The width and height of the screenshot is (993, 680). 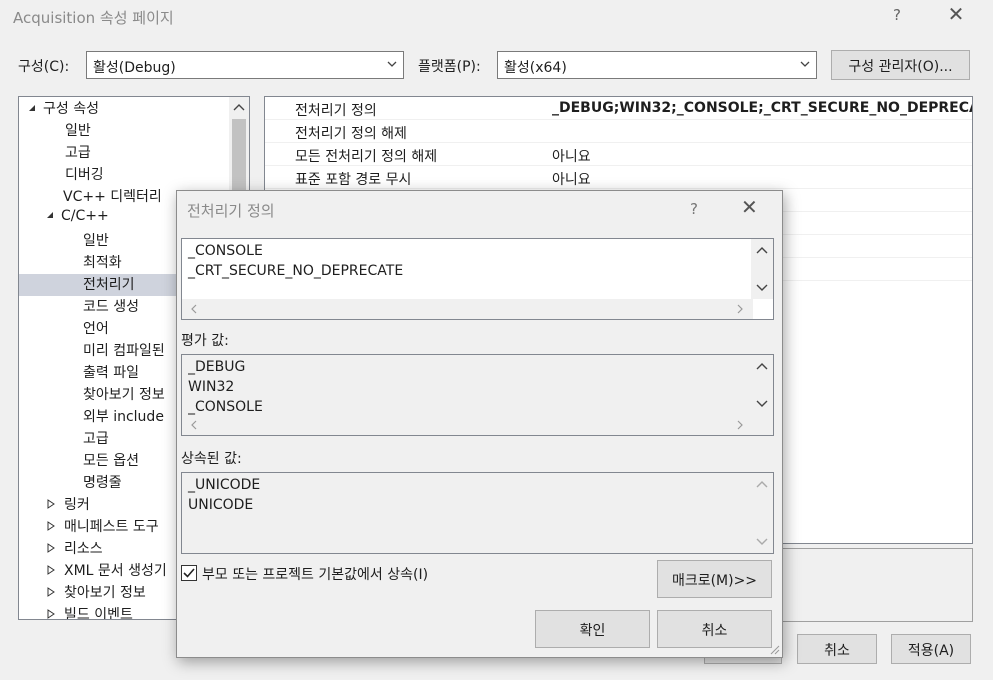 I want to click on tree-item-label: 일반, so click(x=78, y=131).